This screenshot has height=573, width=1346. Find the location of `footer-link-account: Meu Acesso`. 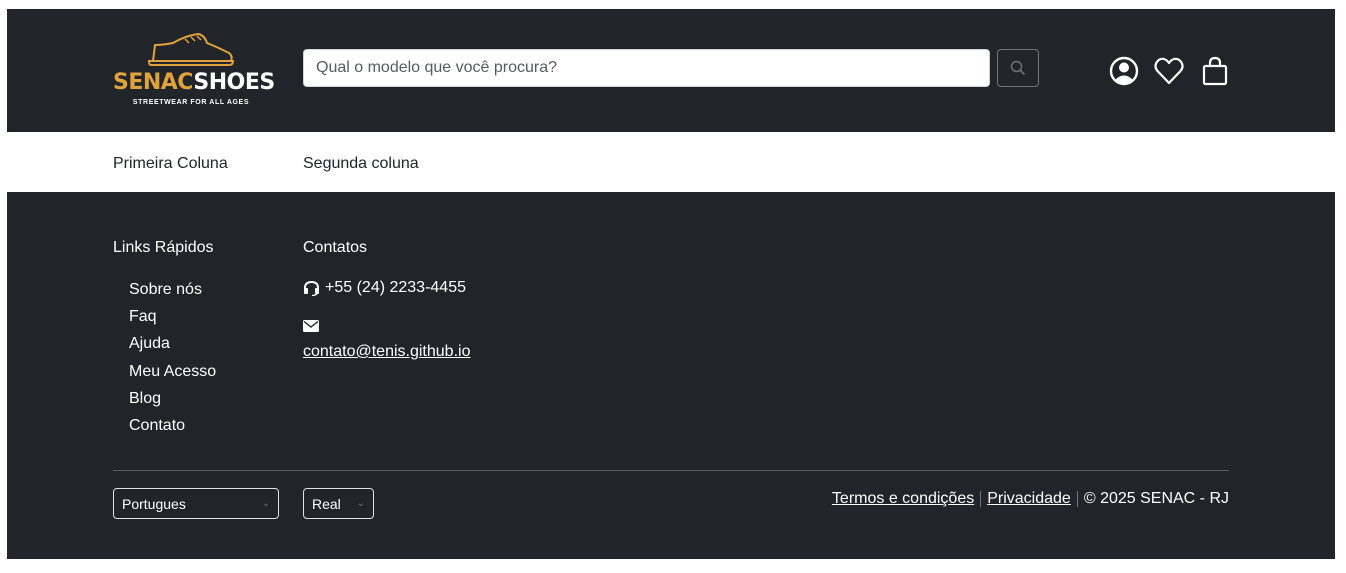

footer-link-account: Meu Acesso is located at coordinates (172, 375).